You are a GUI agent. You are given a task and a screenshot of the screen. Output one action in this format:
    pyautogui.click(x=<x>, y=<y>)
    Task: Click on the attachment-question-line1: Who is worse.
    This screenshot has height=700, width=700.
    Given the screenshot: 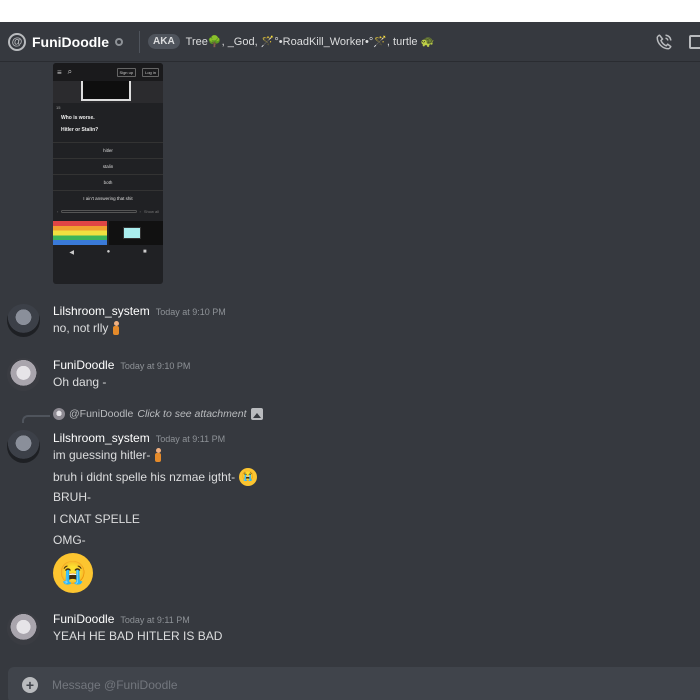 What is the action you would take?
    pyautogui.click(x=78, y=118)
    